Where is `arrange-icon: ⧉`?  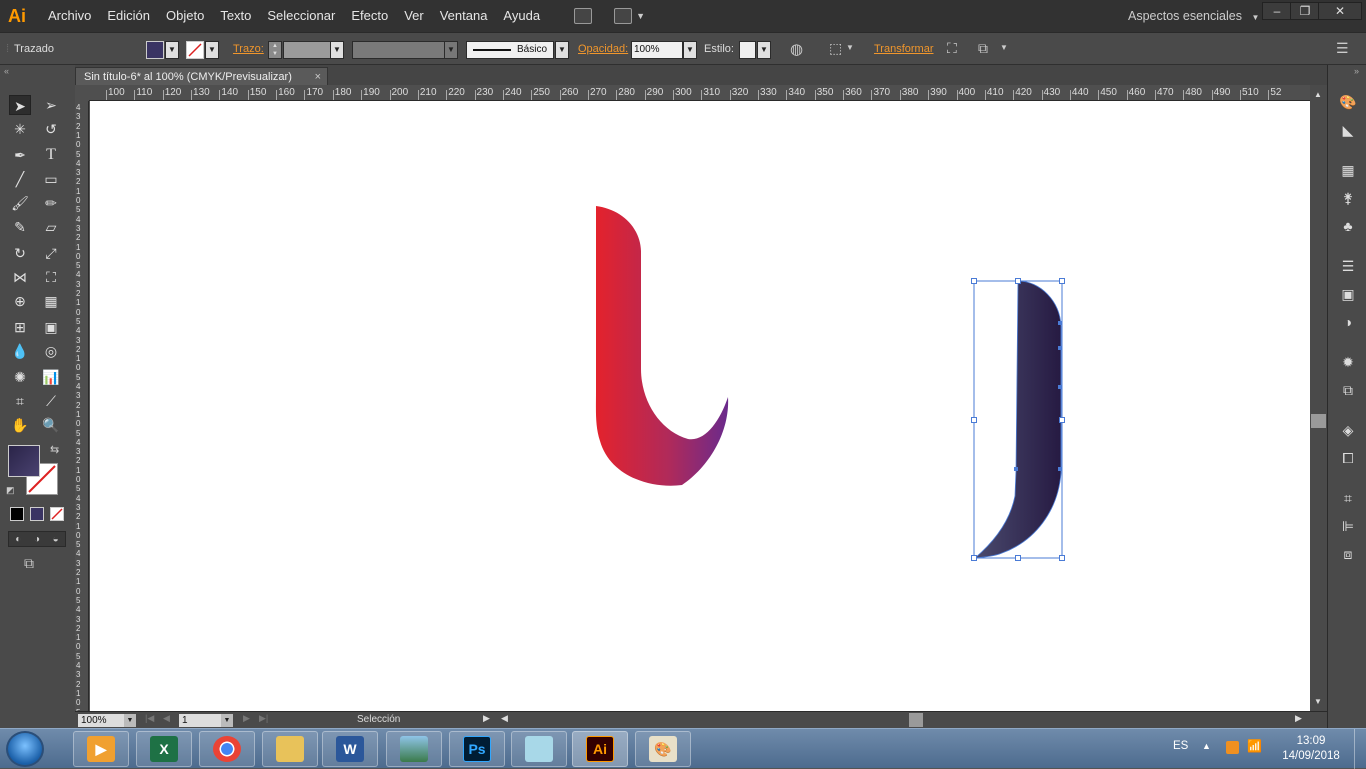 arrange-icon: ⧉ is located at coordinates (983, 48).